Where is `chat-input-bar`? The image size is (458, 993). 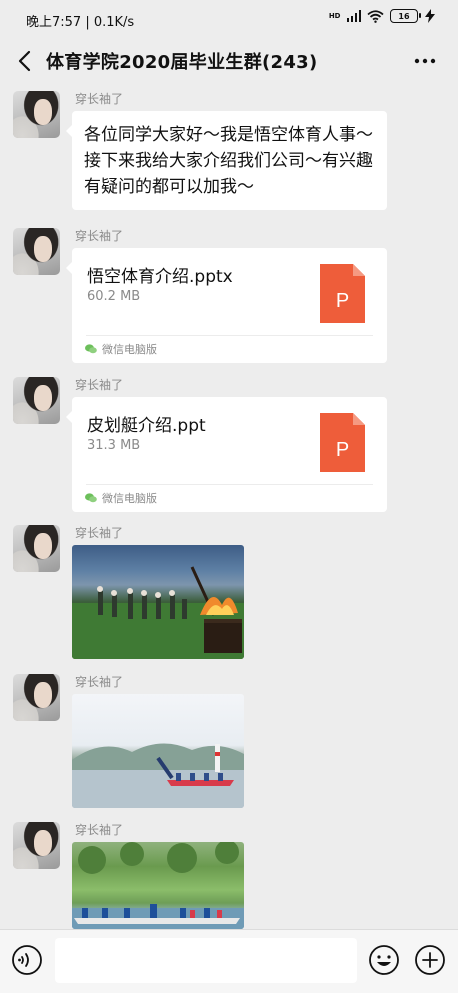
chat-input-bar is located at coordinates (229, 961).